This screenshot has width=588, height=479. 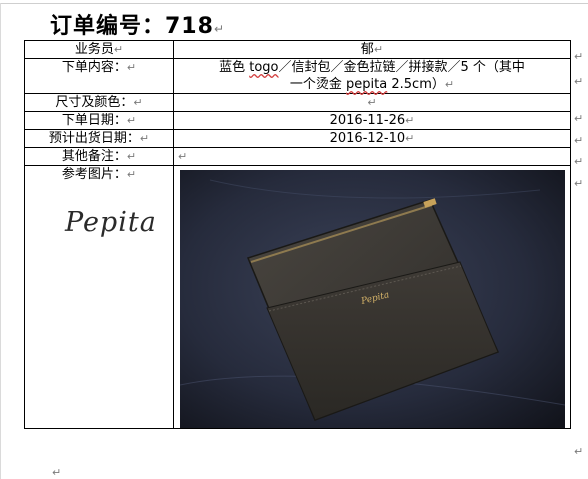 I want to click on remarks-value-cell: ↵, so click(x=372, y=156).